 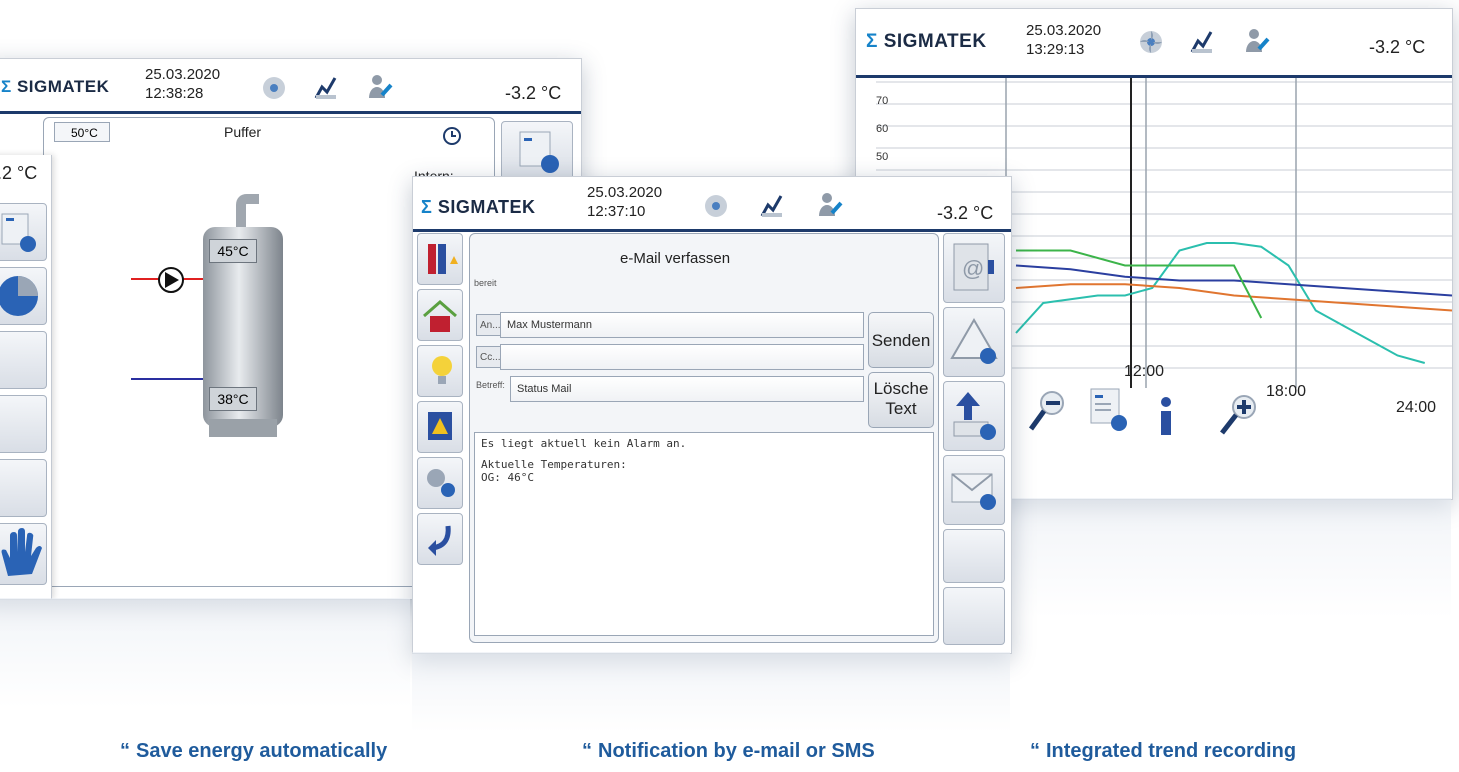 What do you see at coordinates (1048, 410) in the screenshot?
I see `zoom-out-icon` at bounding box center [1048, 410].